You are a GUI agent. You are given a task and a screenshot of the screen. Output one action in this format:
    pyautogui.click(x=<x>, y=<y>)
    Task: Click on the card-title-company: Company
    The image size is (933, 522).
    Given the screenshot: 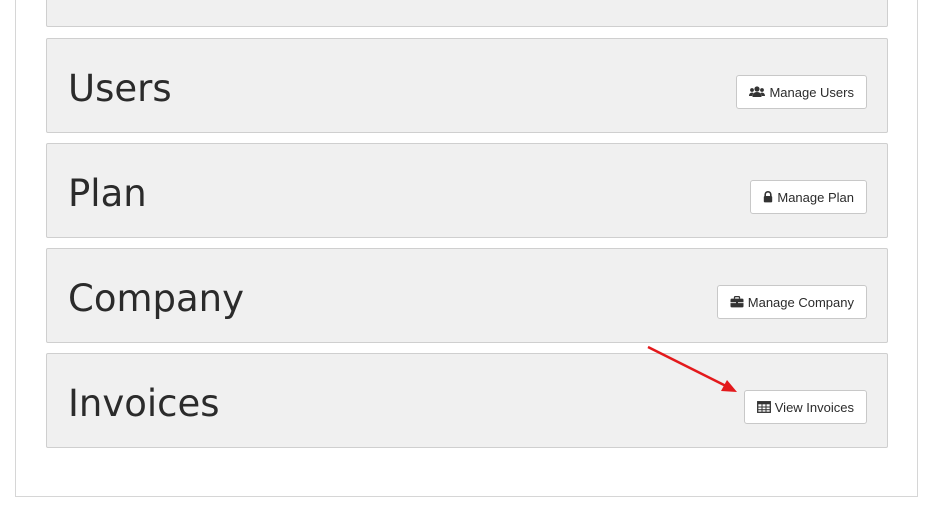 What is the action you would take?
    pyautogui.click(x=156, y=298)
    